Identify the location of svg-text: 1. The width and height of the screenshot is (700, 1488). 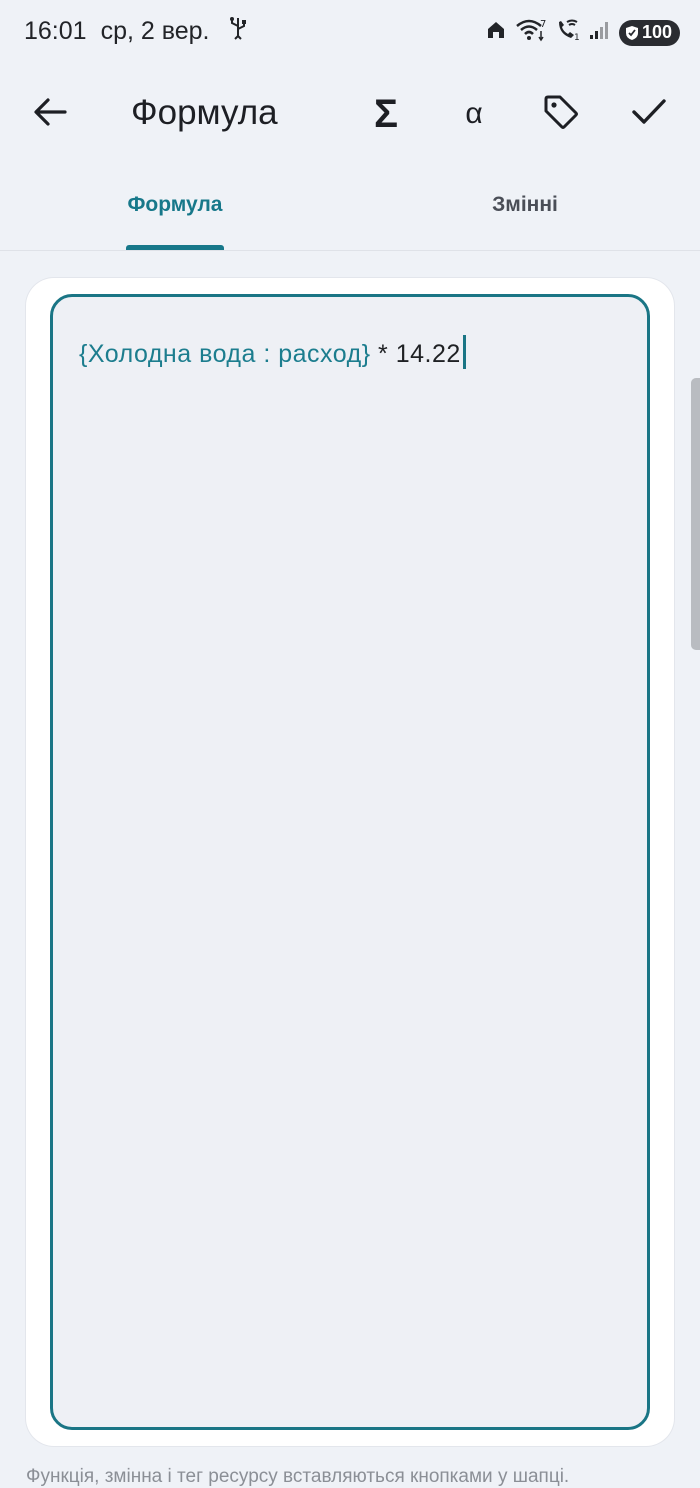
(577, 37).